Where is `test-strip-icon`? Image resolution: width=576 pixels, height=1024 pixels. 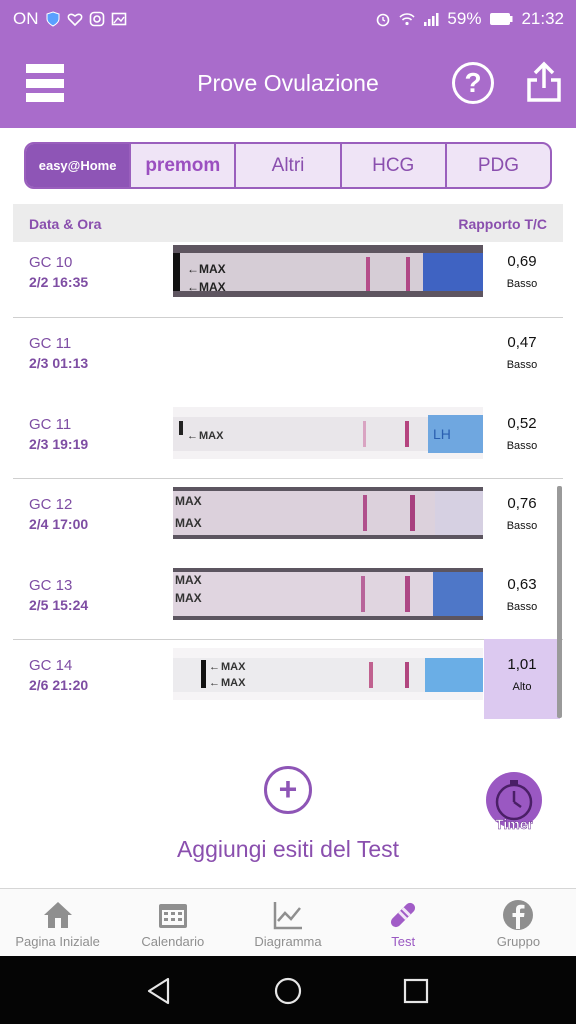 test-strip-icon is located at coordinates (403, 915).